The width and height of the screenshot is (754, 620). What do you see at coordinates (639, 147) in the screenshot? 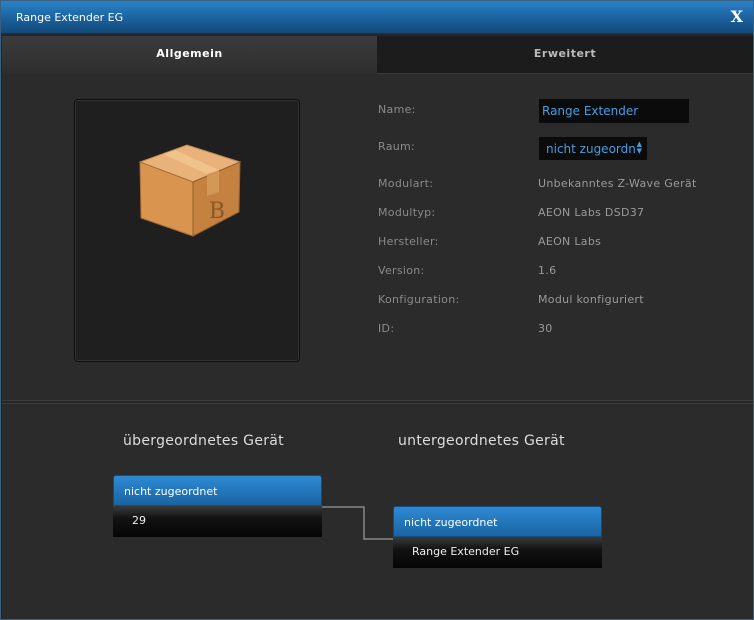
I see `select-arrows-icon: ▲ ▼` at bounding box center [639, 147].